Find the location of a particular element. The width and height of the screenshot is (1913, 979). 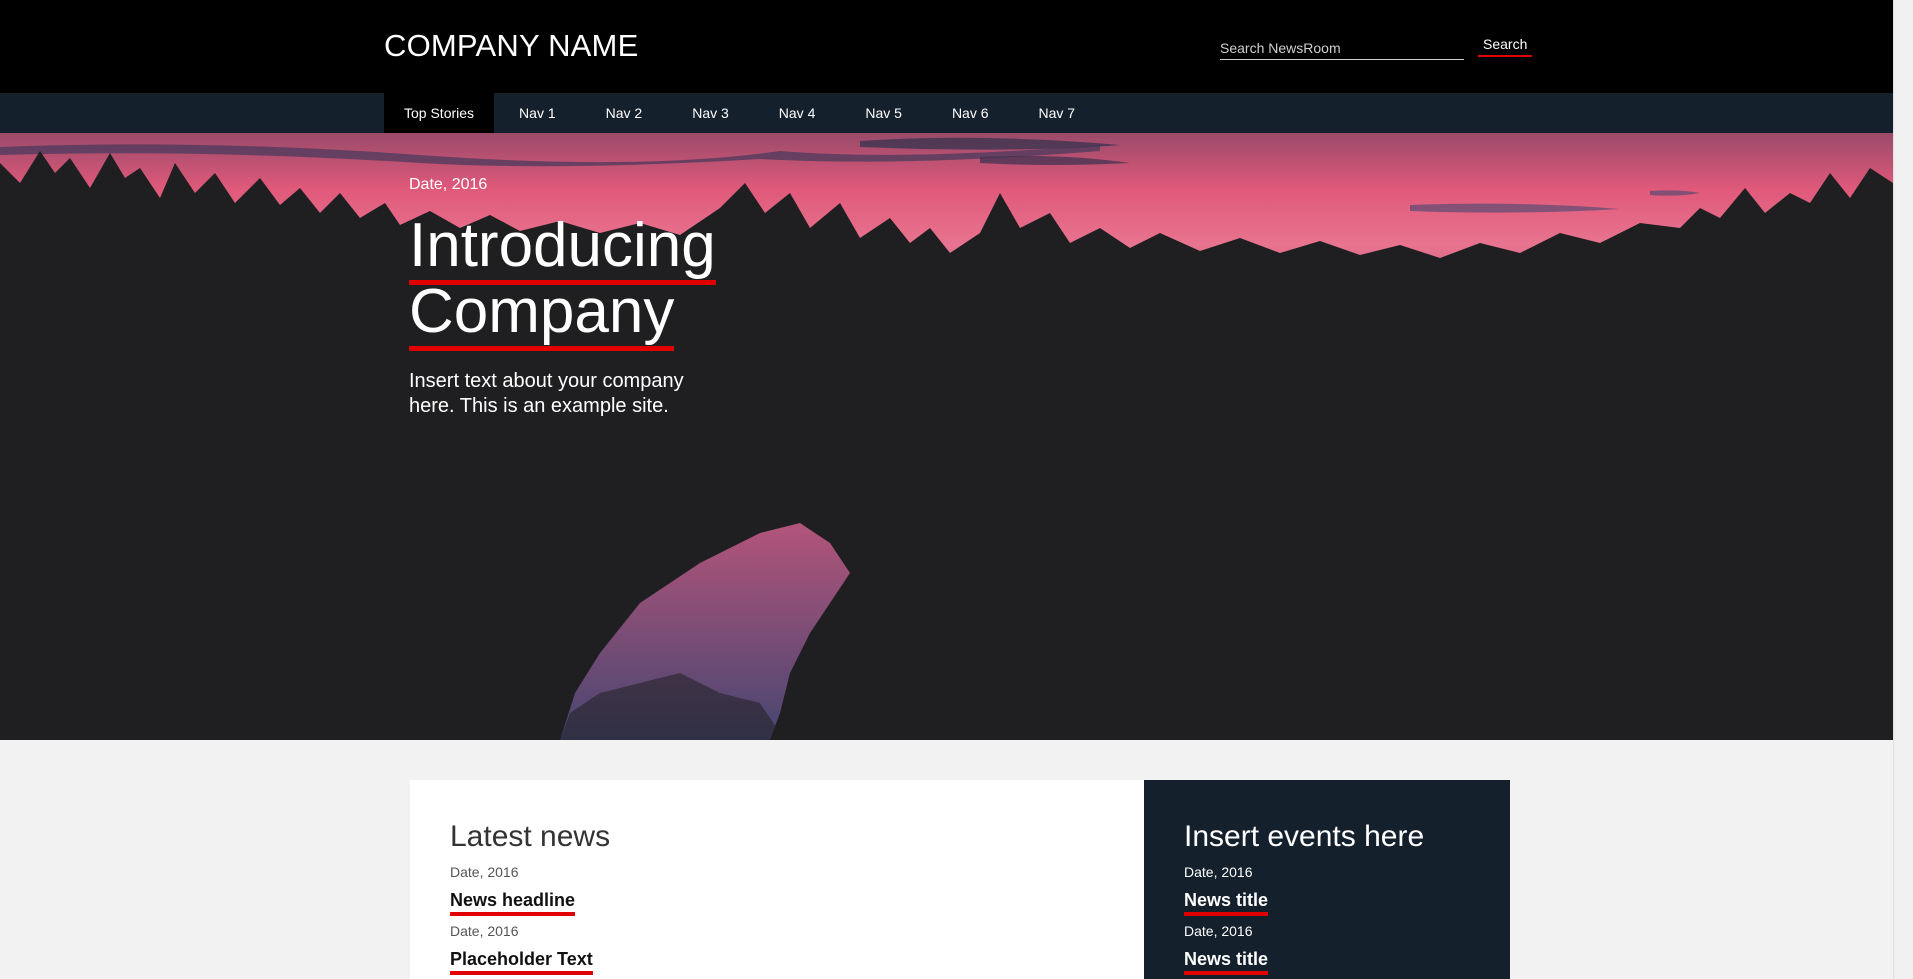

news-item: Date, 2016 Placeholder Text is located at coordinates (521, 949).